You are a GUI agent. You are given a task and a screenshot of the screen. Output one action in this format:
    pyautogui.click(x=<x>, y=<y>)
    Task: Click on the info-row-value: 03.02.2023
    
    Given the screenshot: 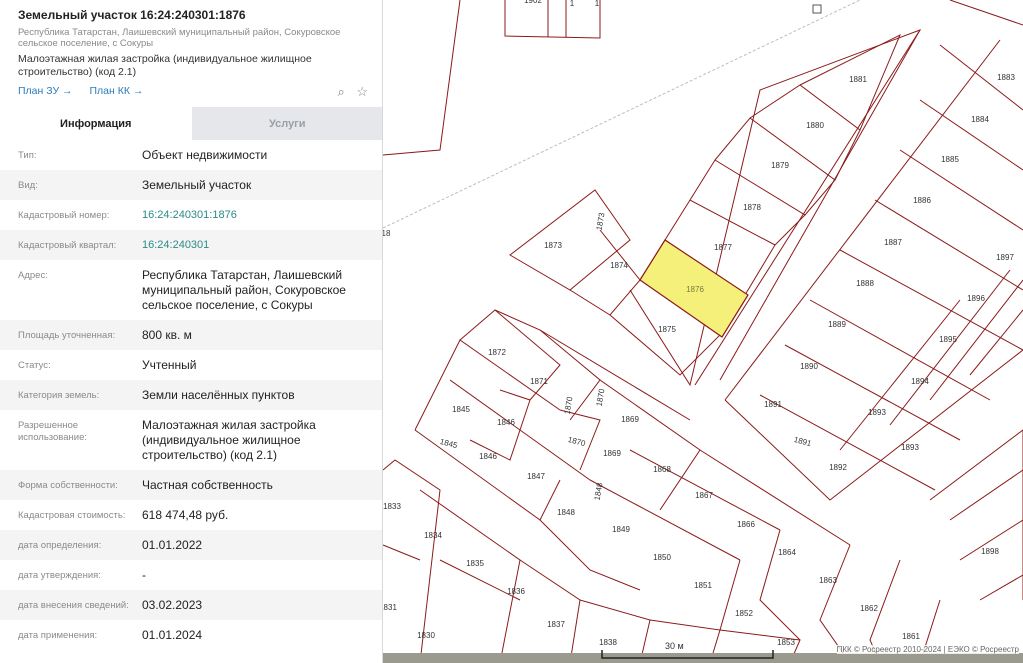 What is the action you would take?
    pyautogui.click(x=172, y=605)
    